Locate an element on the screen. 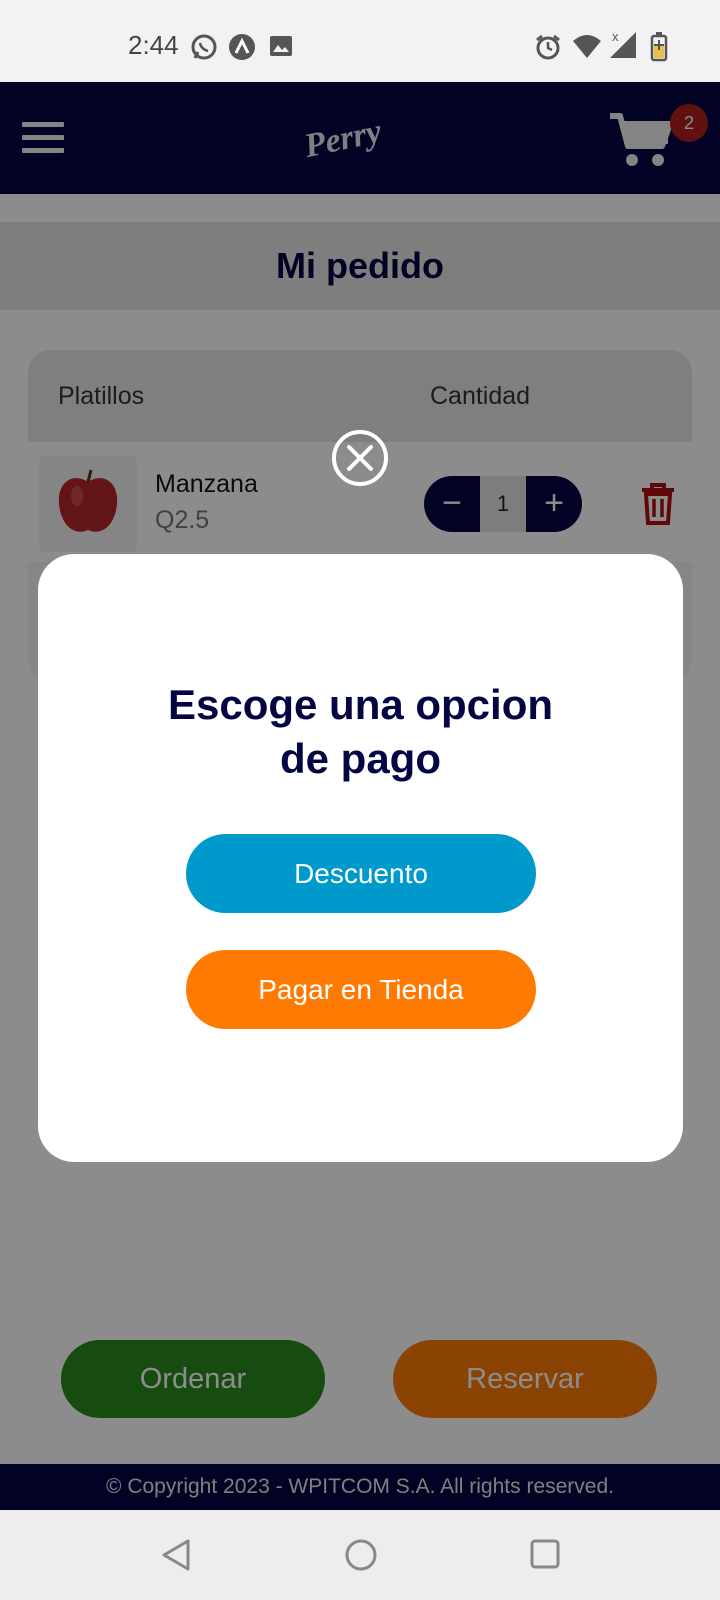  discount-button: Descuento is located at coordinates (361, 873).